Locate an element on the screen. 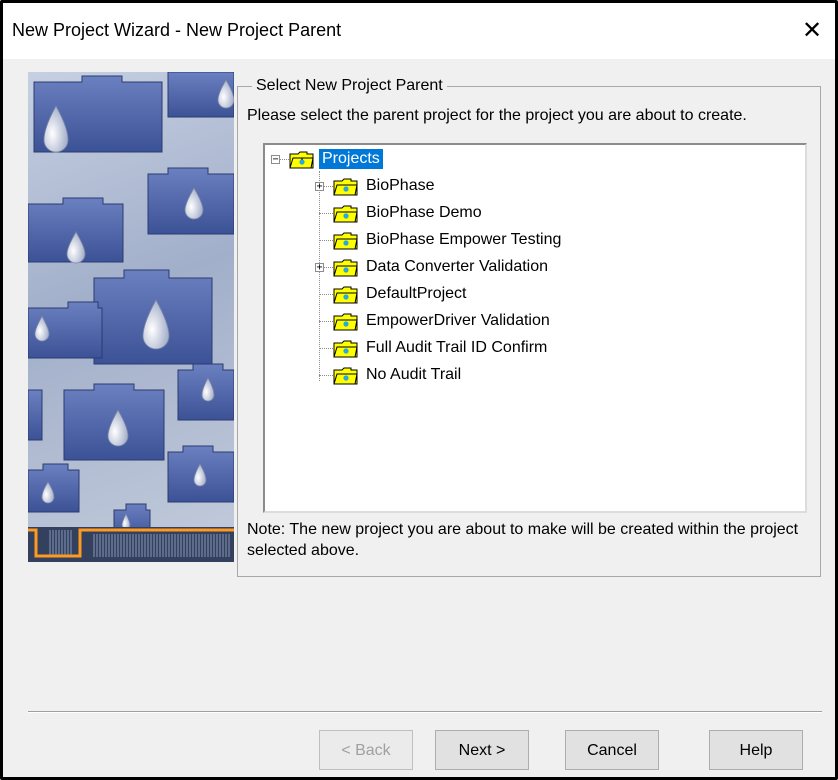  tree-node-biophase-empower-testing: BioPhase Empower Testing is located at coordinates (448, 240).